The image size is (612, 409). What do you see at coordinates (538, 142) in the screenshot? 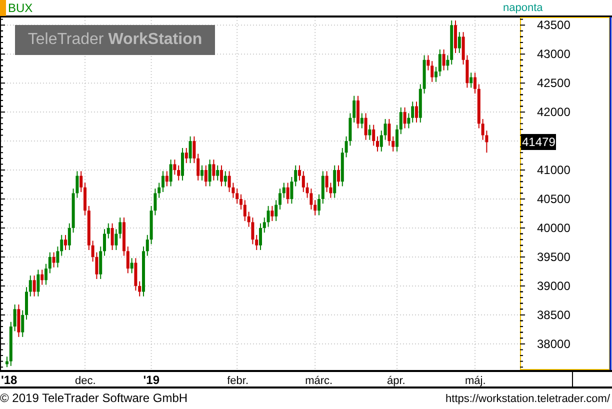
I see `current-price-label: 41479` at bounding box center [538, 142].